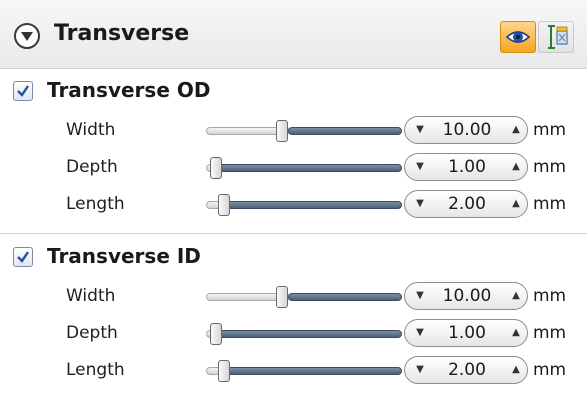 The image size is (587, 400). I want to click on measure-tool-button, so click(556, 37).